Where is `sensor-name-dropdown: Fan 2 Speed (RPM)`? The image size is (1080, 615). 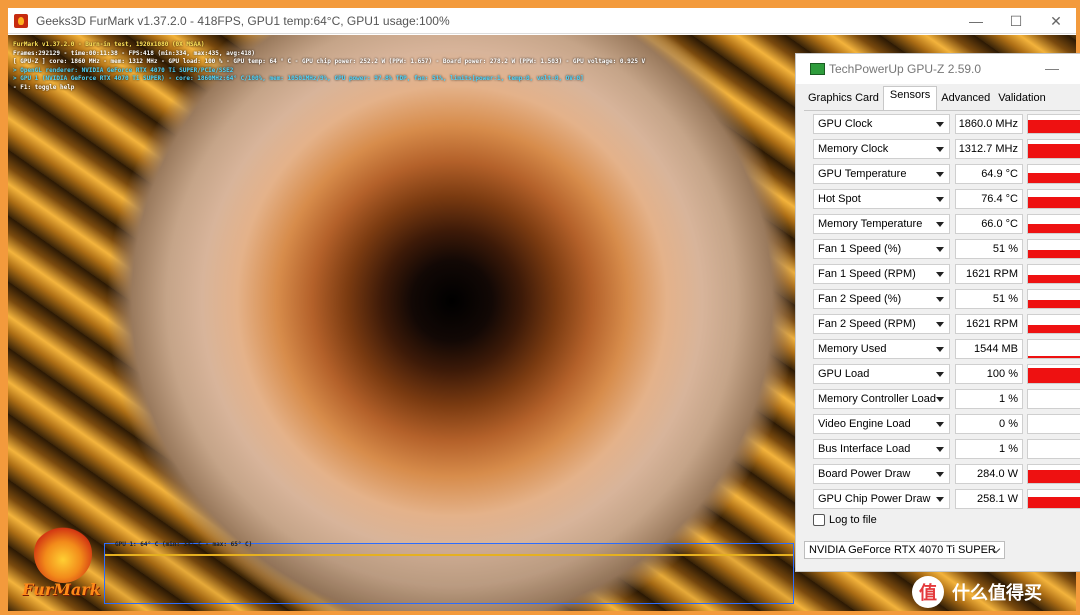
sensor-name-dropdown: Fan 2 Speed (RPM) is located at coordinates (881, 324).